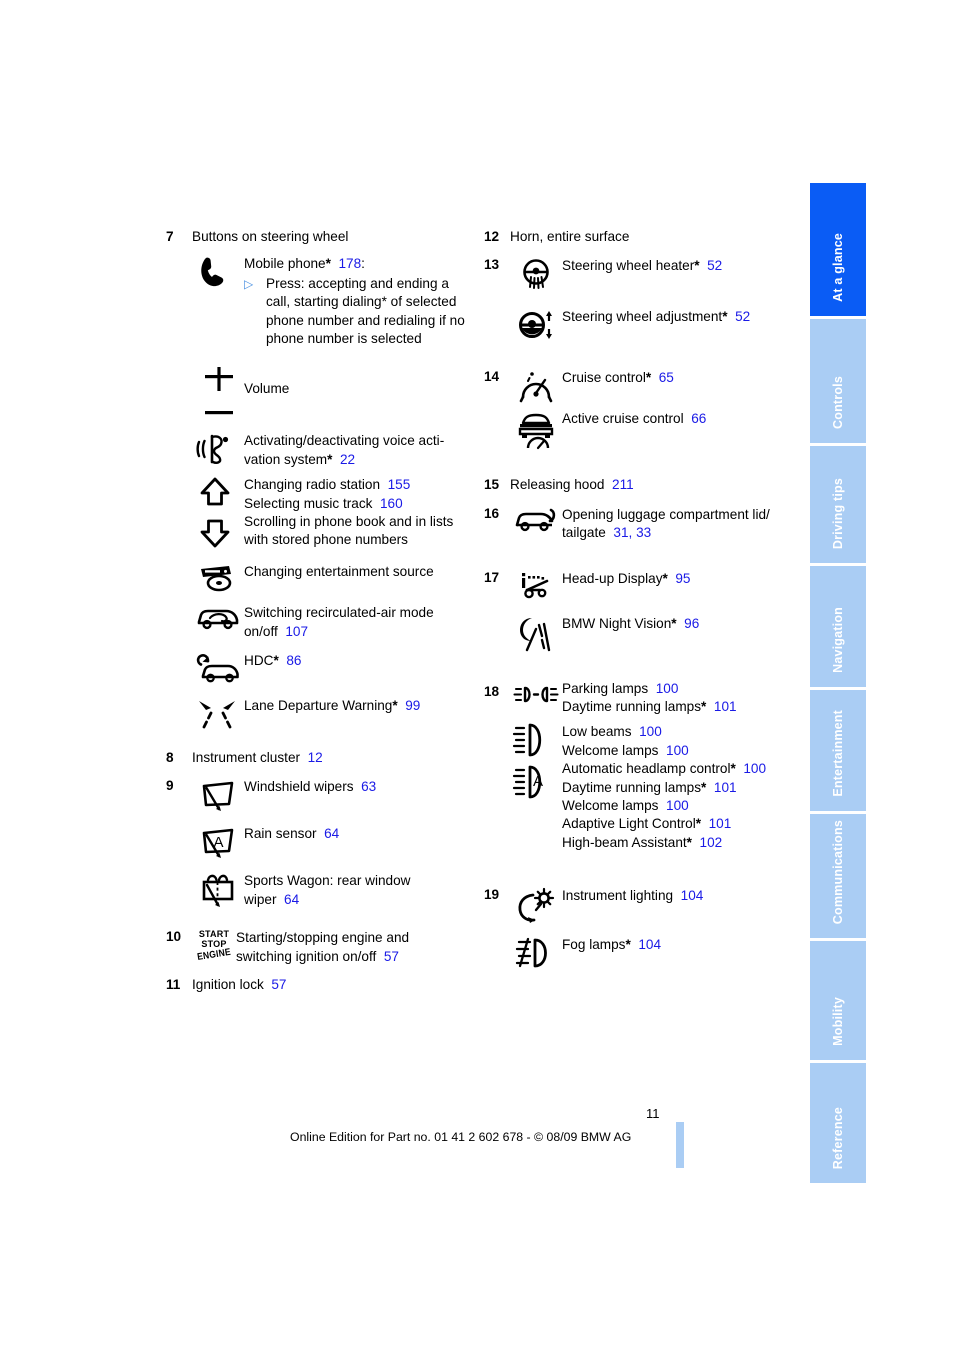 Image resolution: width=954 pixels, height=1350 pixels. What do you see at coordinates (673, 732) in the screenshot?
I see `low-line: Low beams 100` at bounding box center [673, 732].